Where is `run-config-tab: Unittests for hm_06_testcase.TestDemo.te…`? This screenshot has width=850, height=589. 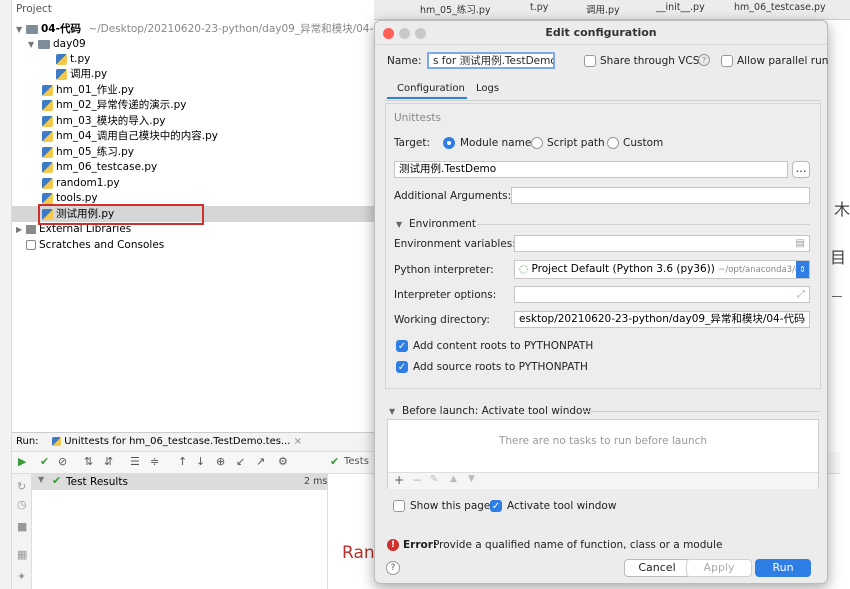
run-config-tab: Unittests for hm_06_testcase.TestDemo.te… is located at coordinates (177, 441).